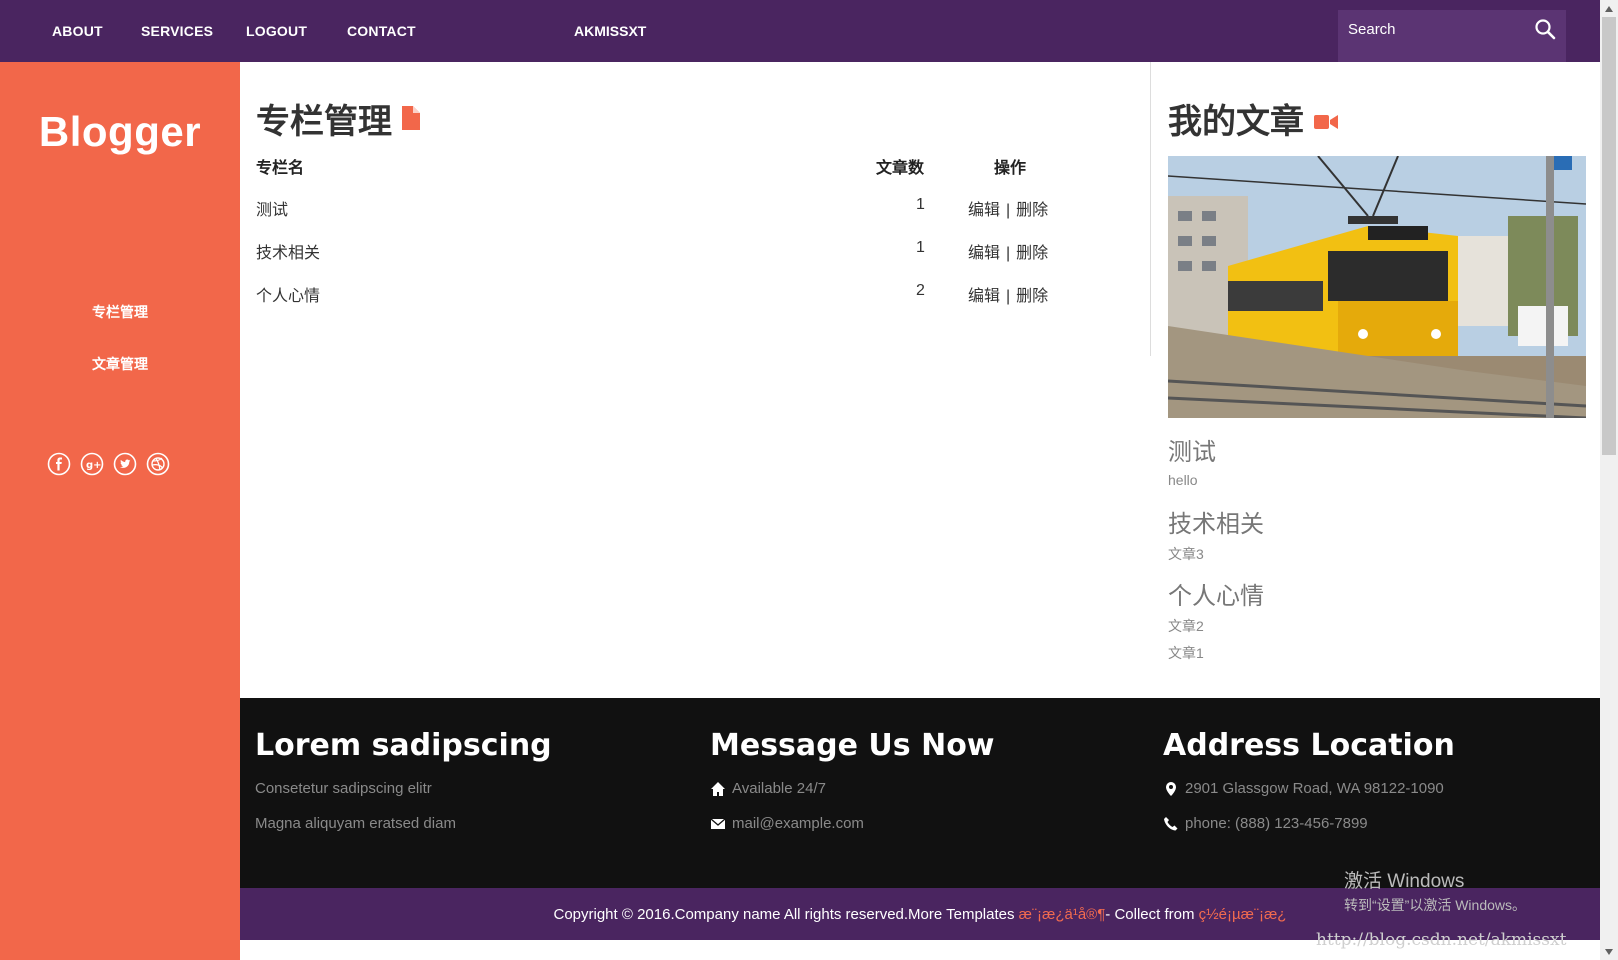 The height and width of the screenshot is (960, 1618). I want to click on username-label: AKMISSXT, so click(610, 31).